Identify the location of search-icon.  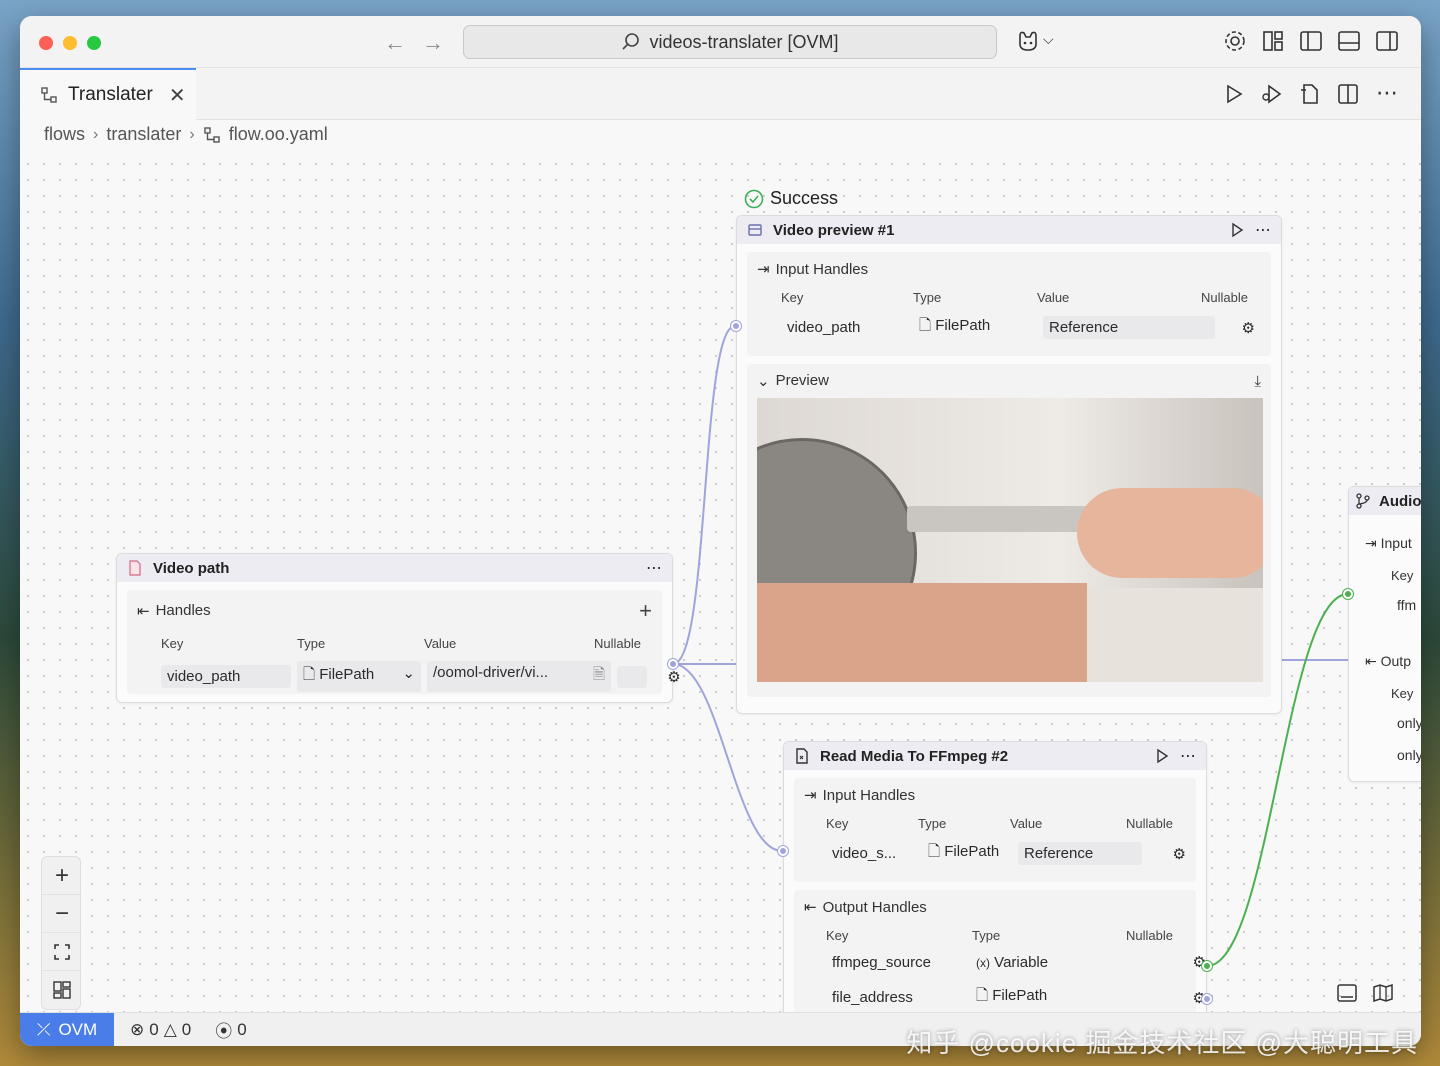
(631, 41).